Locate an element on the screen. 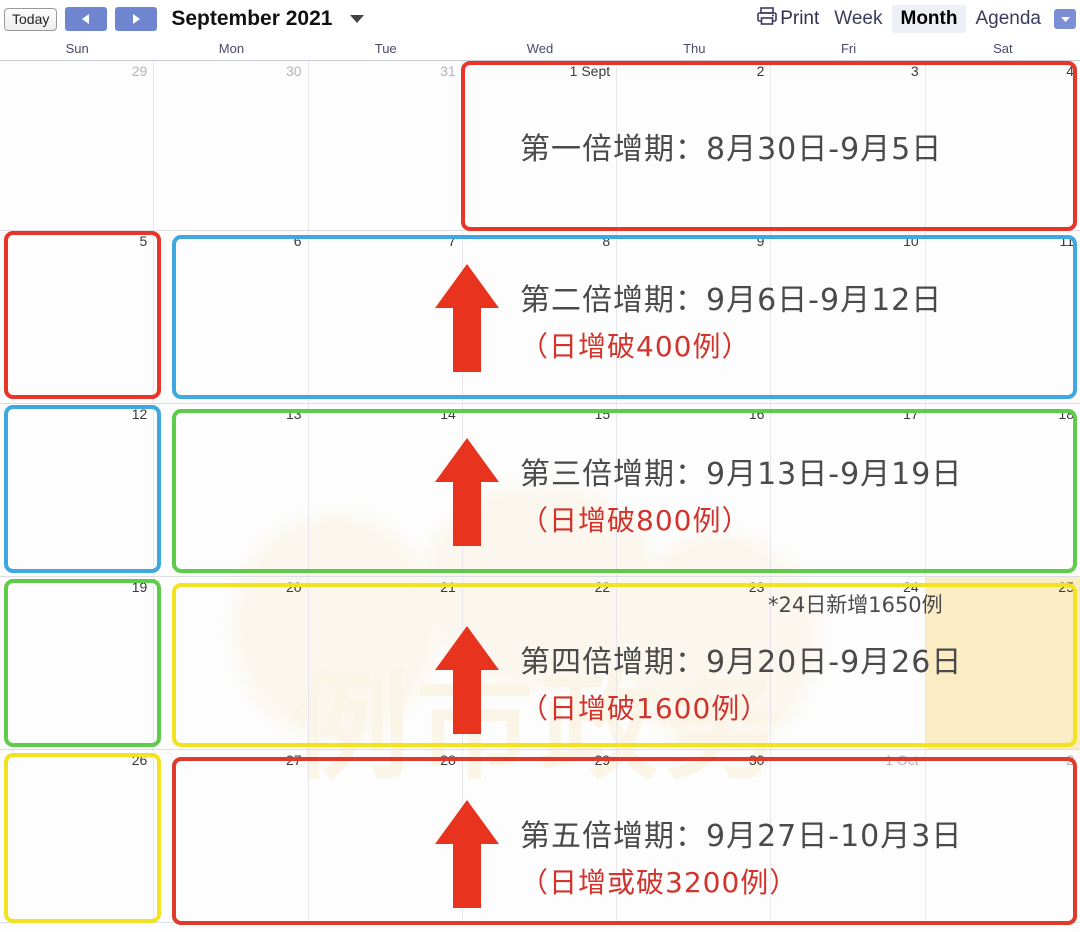 This screenshot has width=1080, height=932. weekday-label-thu: Thu is located at coordinates (694, 48).